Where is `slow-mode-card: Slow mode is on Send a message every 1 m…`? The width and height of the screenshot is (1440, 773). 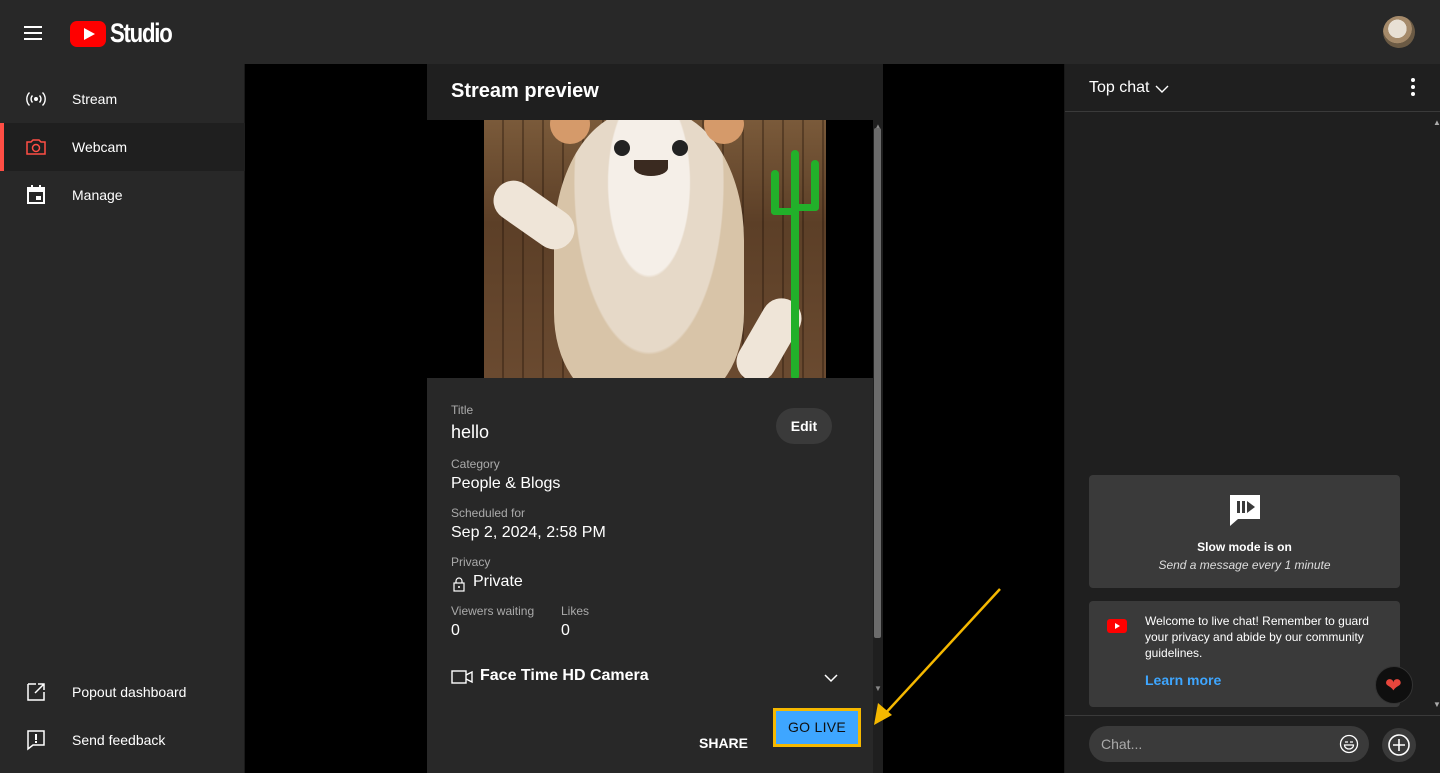
slow-mode-card: Slow mode is on Send a message every 1 m… is located at coordinates (1244, 531).